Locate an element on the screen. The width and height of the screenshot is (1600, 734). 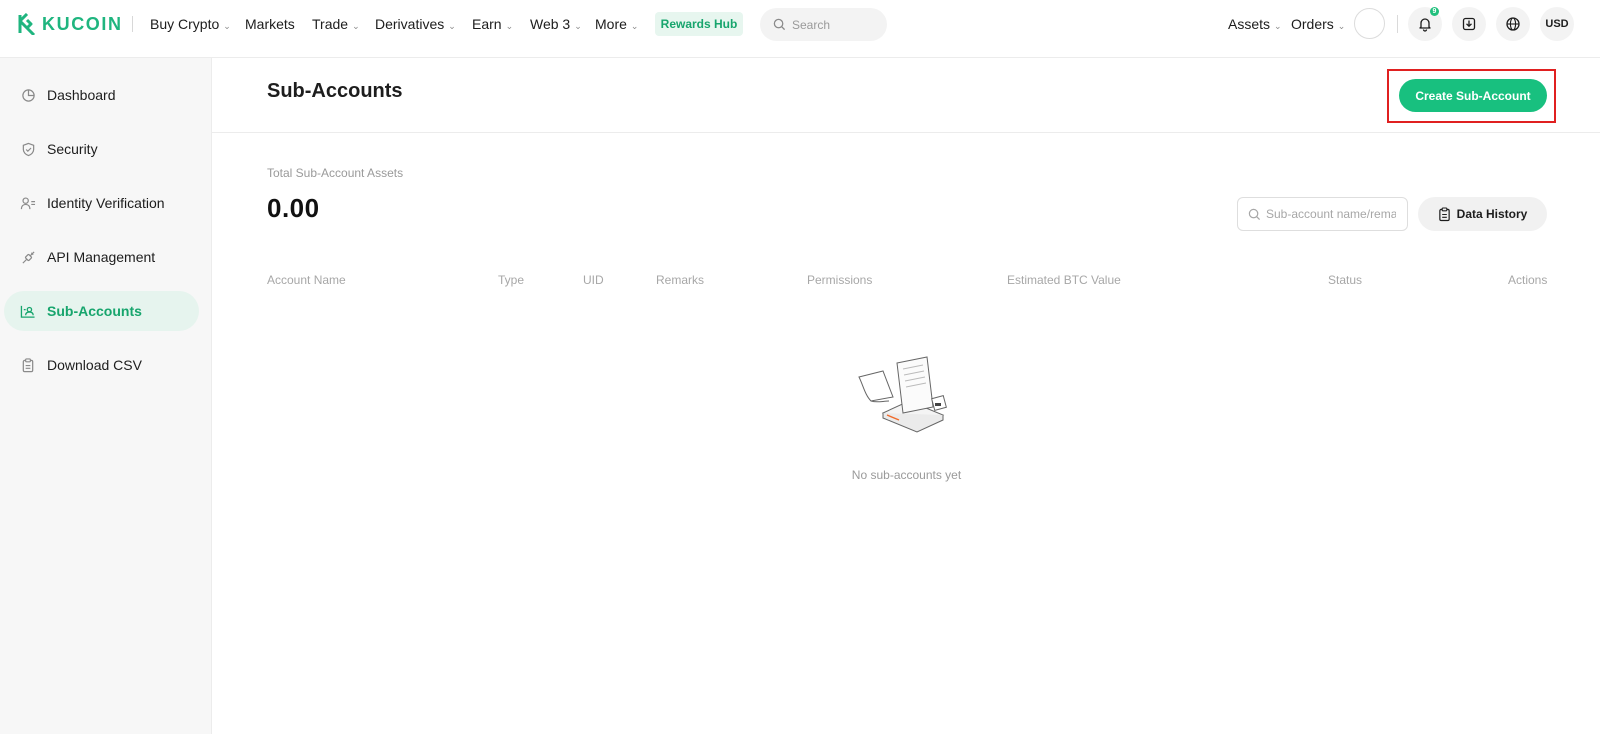
sidebar-item-label: Sub-Accounts is located at coordinates (94, 311).